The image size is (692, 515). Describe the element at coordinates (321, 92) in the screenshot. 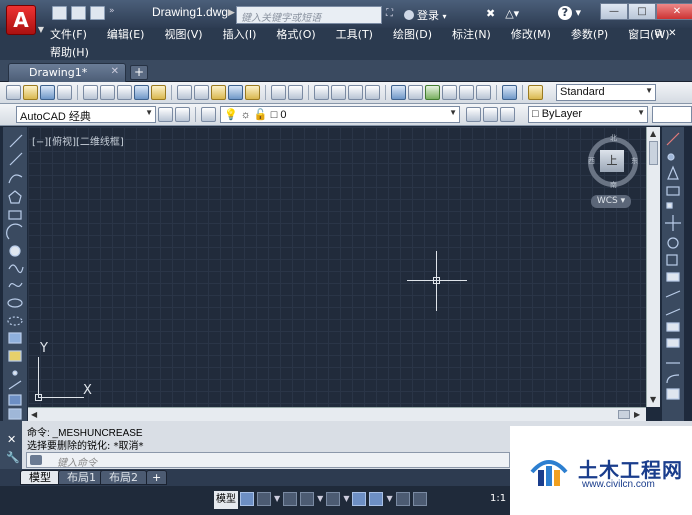

I see `pan-icon` at that location.